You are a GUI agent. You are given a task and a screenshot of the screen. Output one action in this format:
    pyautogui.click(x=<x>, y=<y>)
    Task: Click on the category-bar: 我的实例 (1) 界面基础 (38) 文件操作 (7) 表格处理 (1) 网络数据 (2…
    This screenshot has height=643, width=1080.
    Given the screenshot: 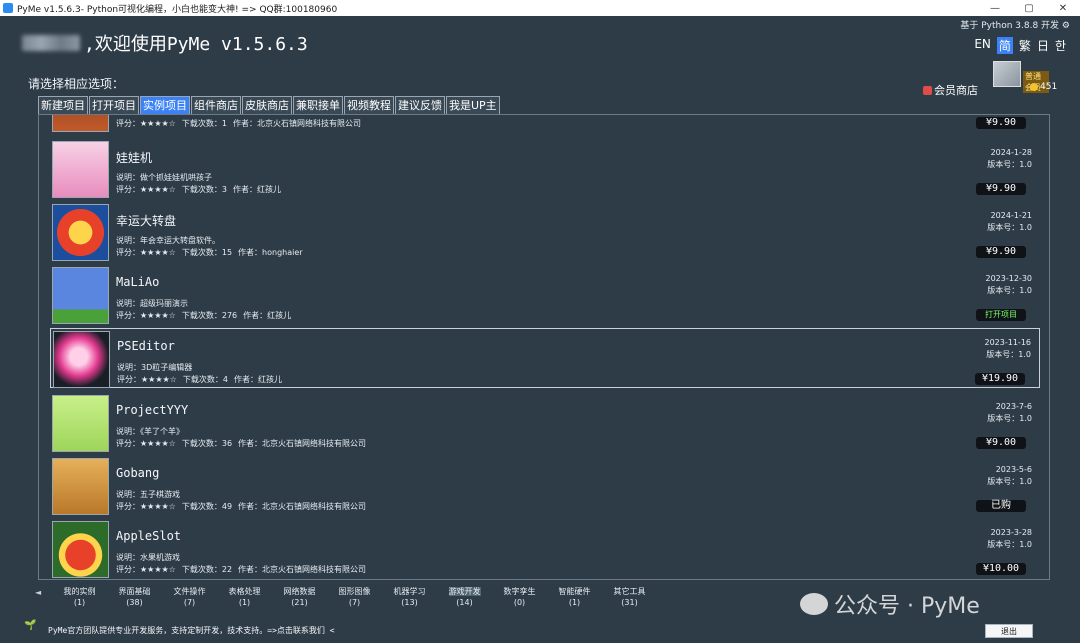 What is the action you would take?
    pyautogui.click(x=354, y=597)
    